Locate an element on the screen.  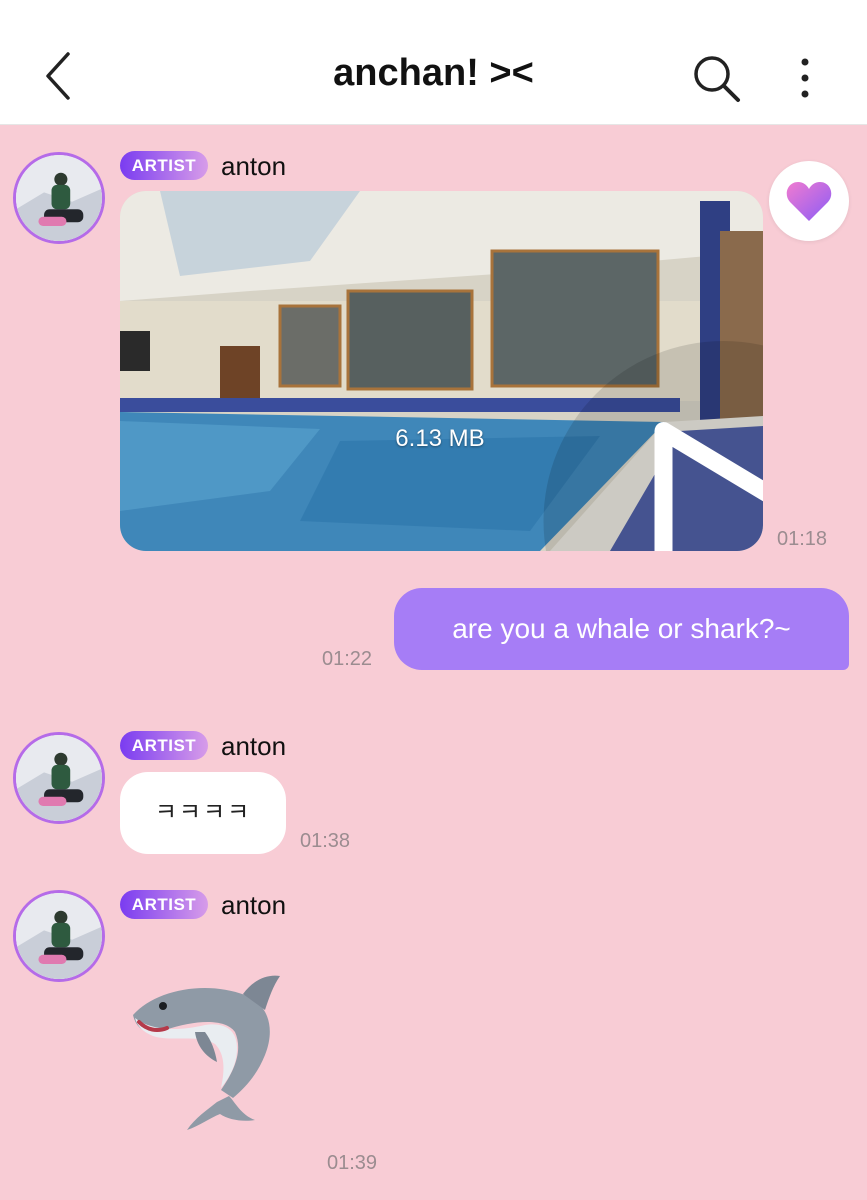
more-button is located at coordinates (805, 78).